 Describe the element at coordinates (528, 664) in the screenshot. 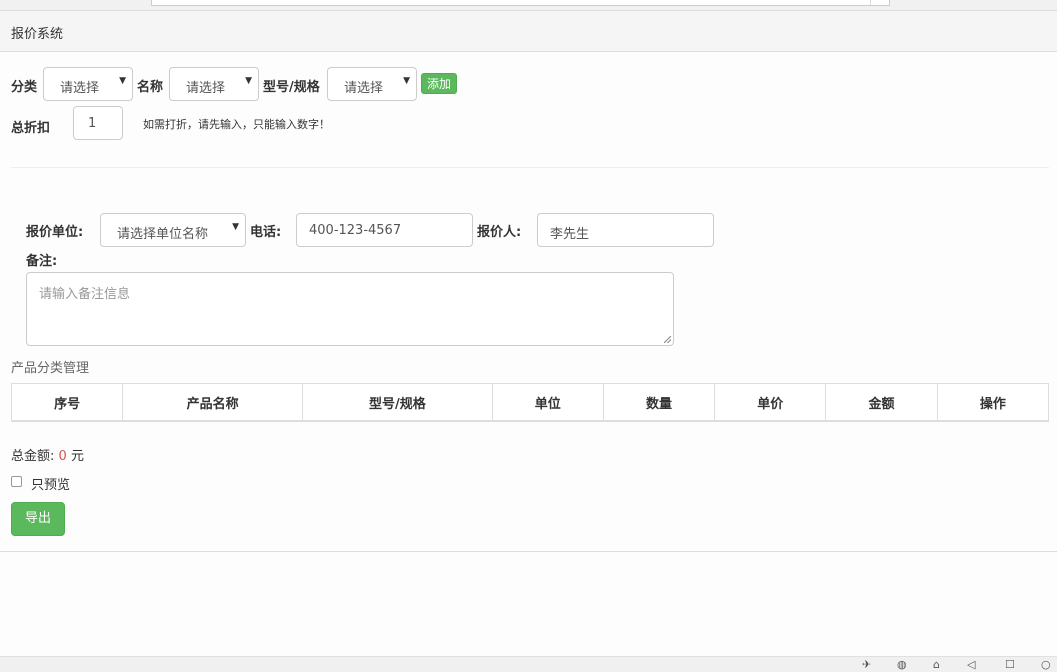

I see `status-bar: ✈ ◍ ⌂ ◁ ☐ ○` at that location.